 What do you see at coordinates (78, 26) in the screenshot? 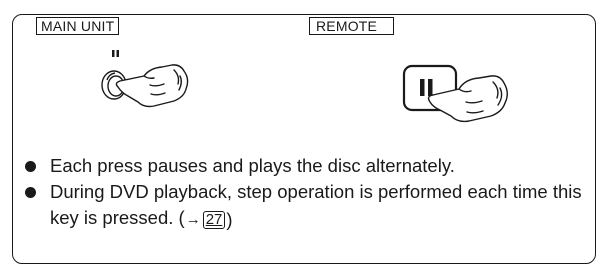
I see `main-unit-label: MAIN UNIT` at bounding box center [78, 26].